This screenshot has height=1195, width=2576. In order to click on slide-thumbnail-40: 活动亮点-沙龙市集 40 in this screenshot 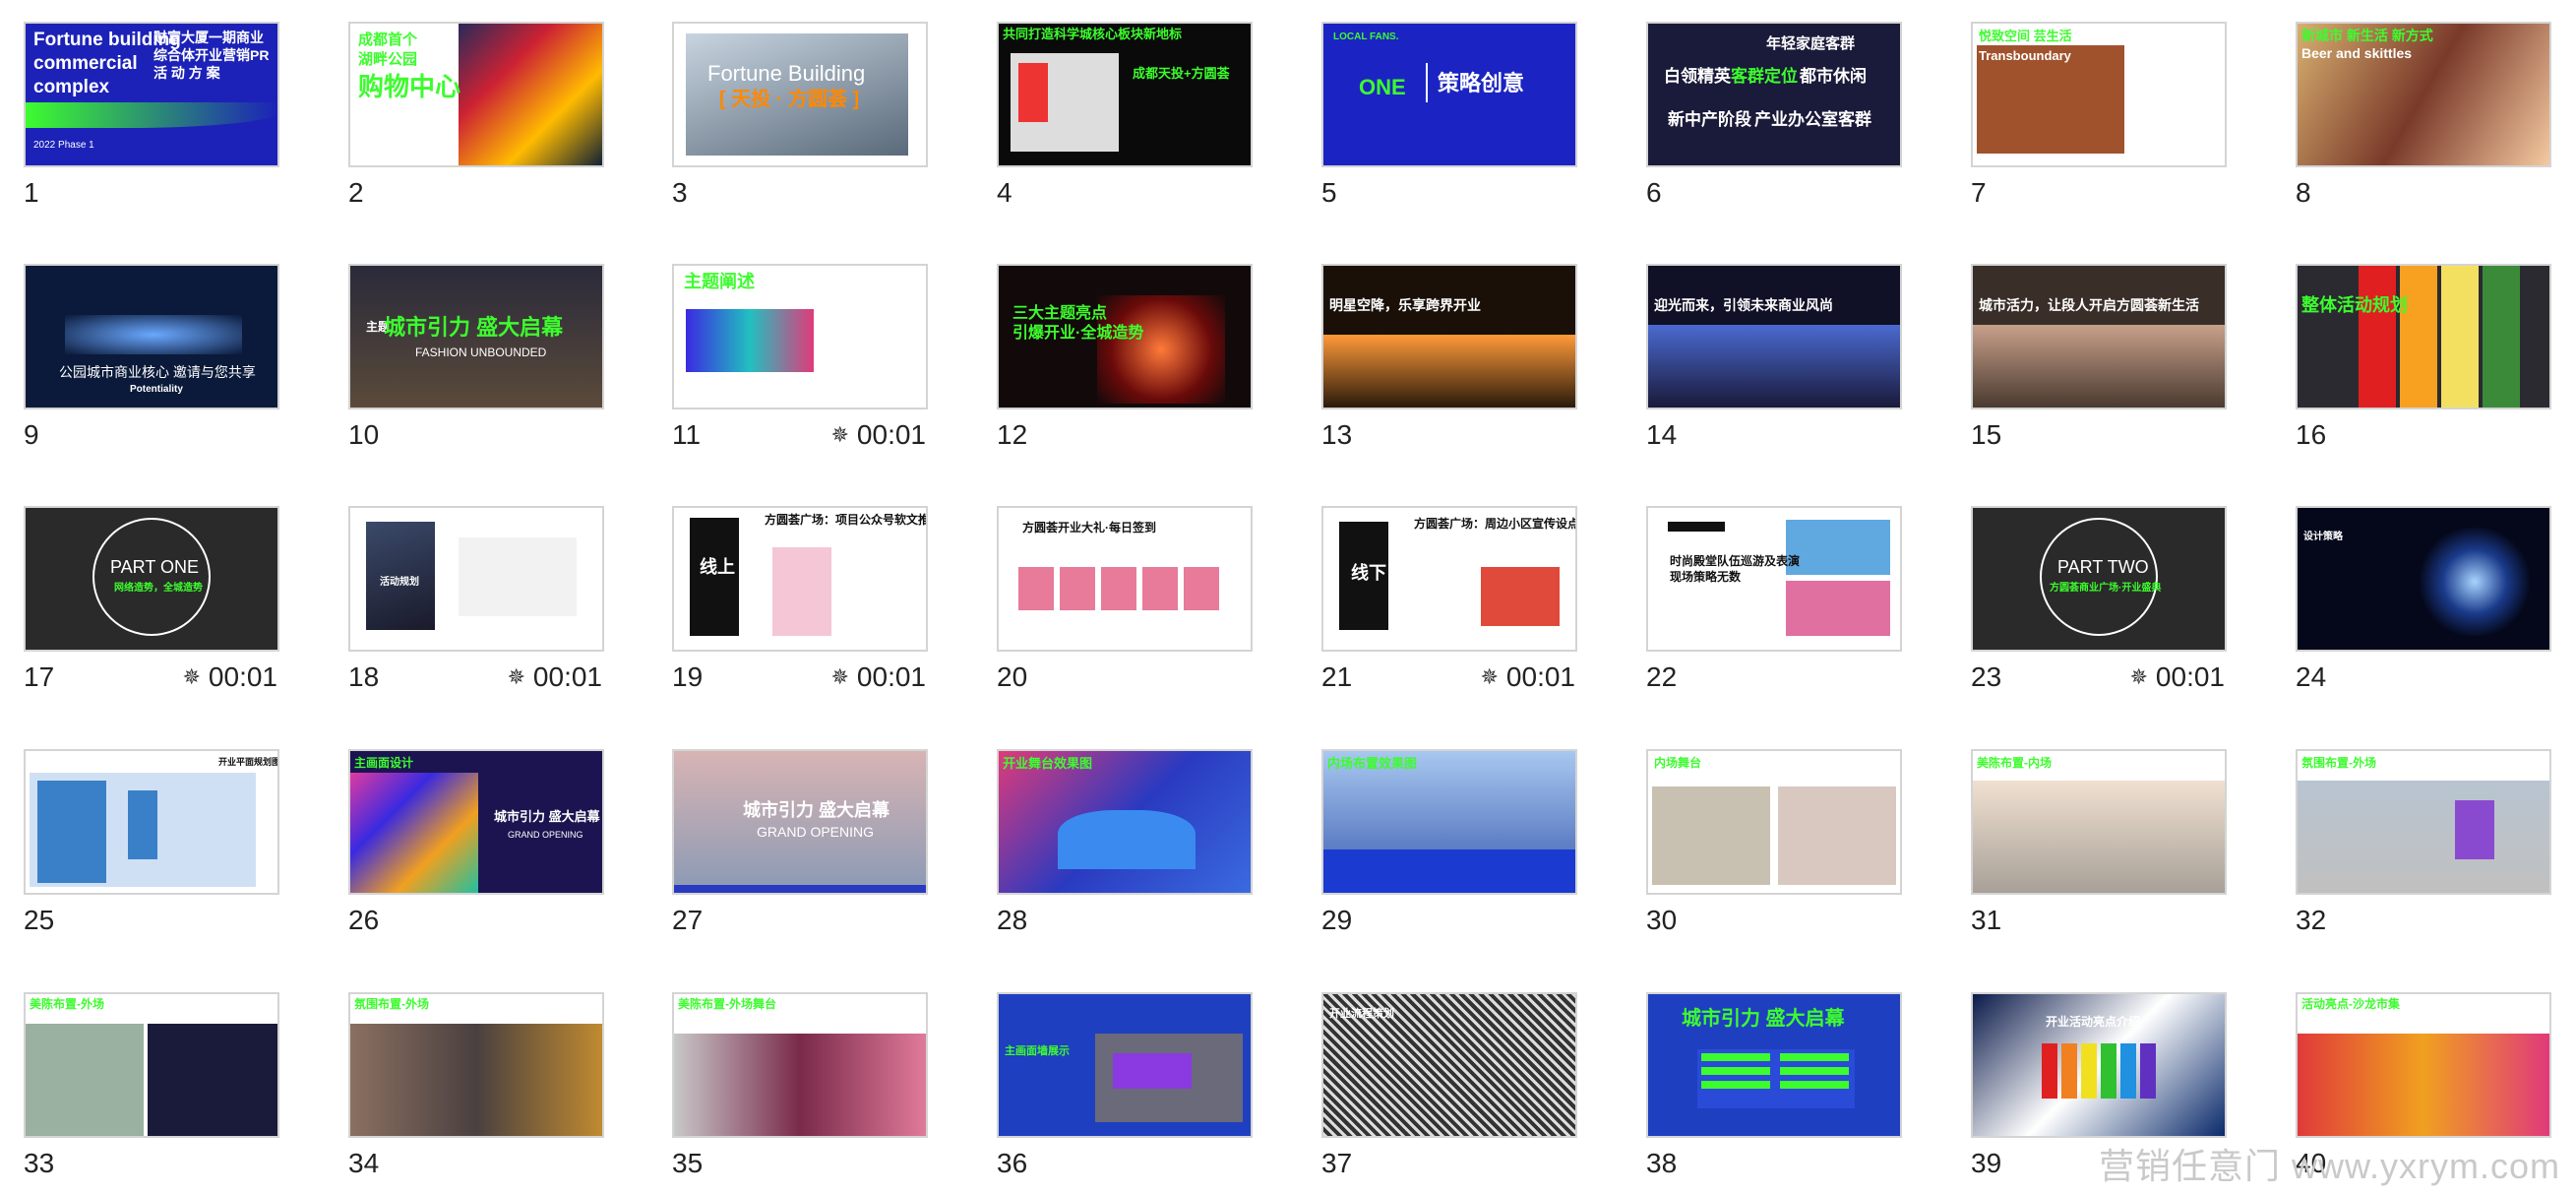, I will do `click(2423, 1085)`.